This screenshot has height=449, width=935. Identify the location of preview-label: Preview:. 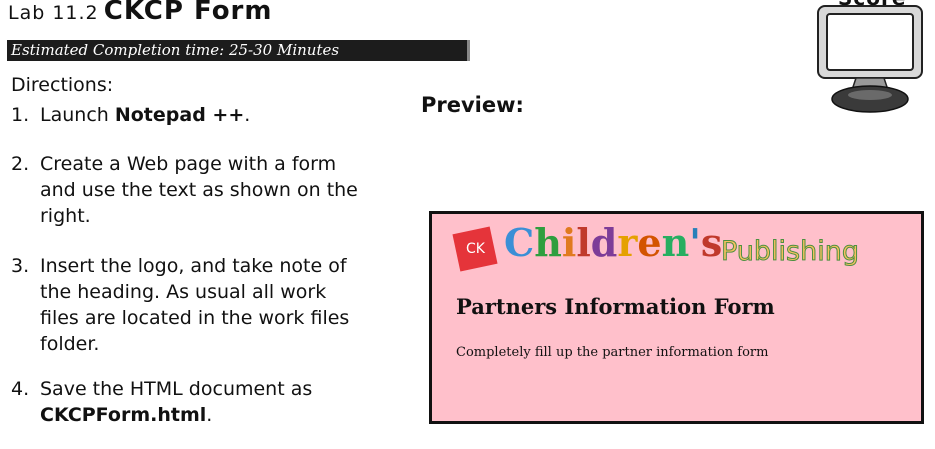
(472, 105).